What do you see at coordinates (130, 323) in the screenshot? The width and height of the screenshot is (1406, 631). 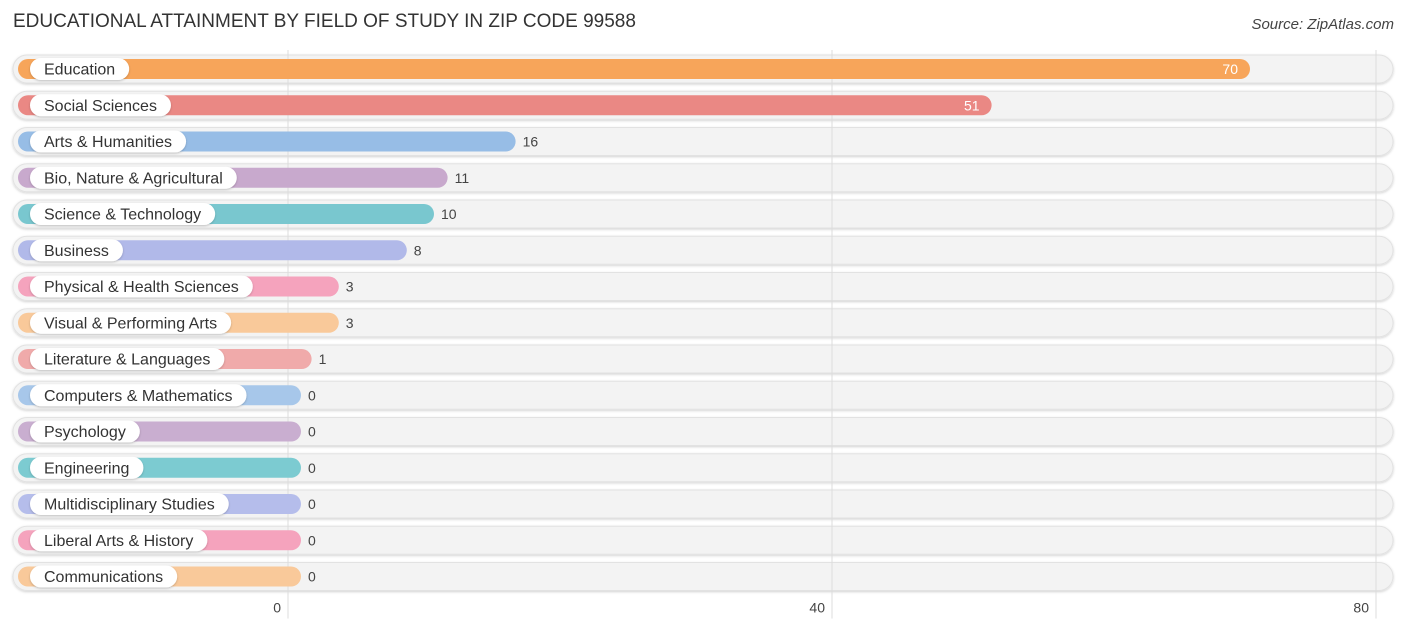 I see `category-label: Visual & Performing Arts` at bounding box center [130, 323].